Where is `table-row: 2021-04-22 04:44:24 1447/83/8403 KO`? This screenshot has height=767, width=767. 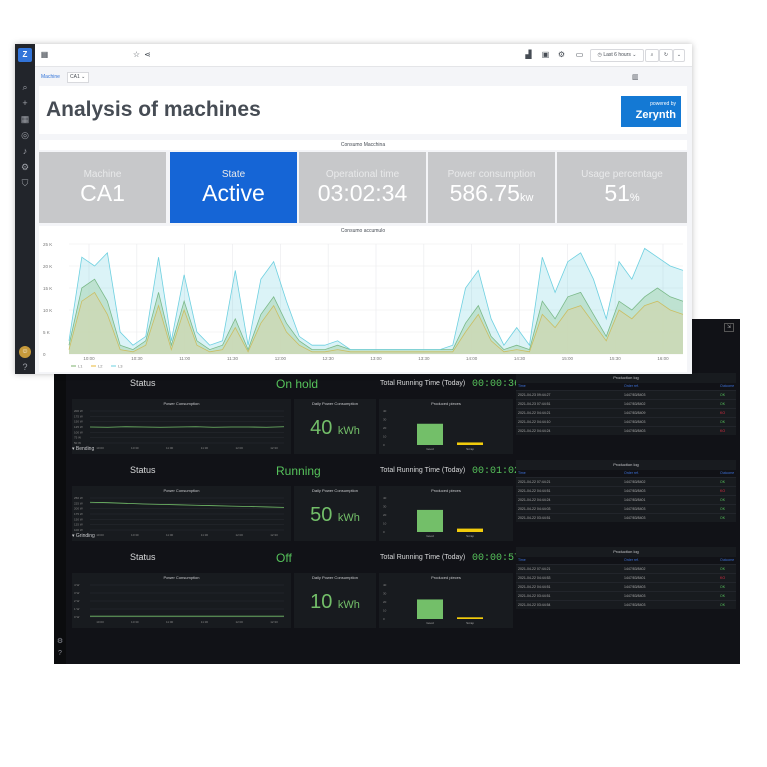 table-row: 2021-04-22 04:44:24 1447/83/8403 KO is located at coordinates (626, 430).